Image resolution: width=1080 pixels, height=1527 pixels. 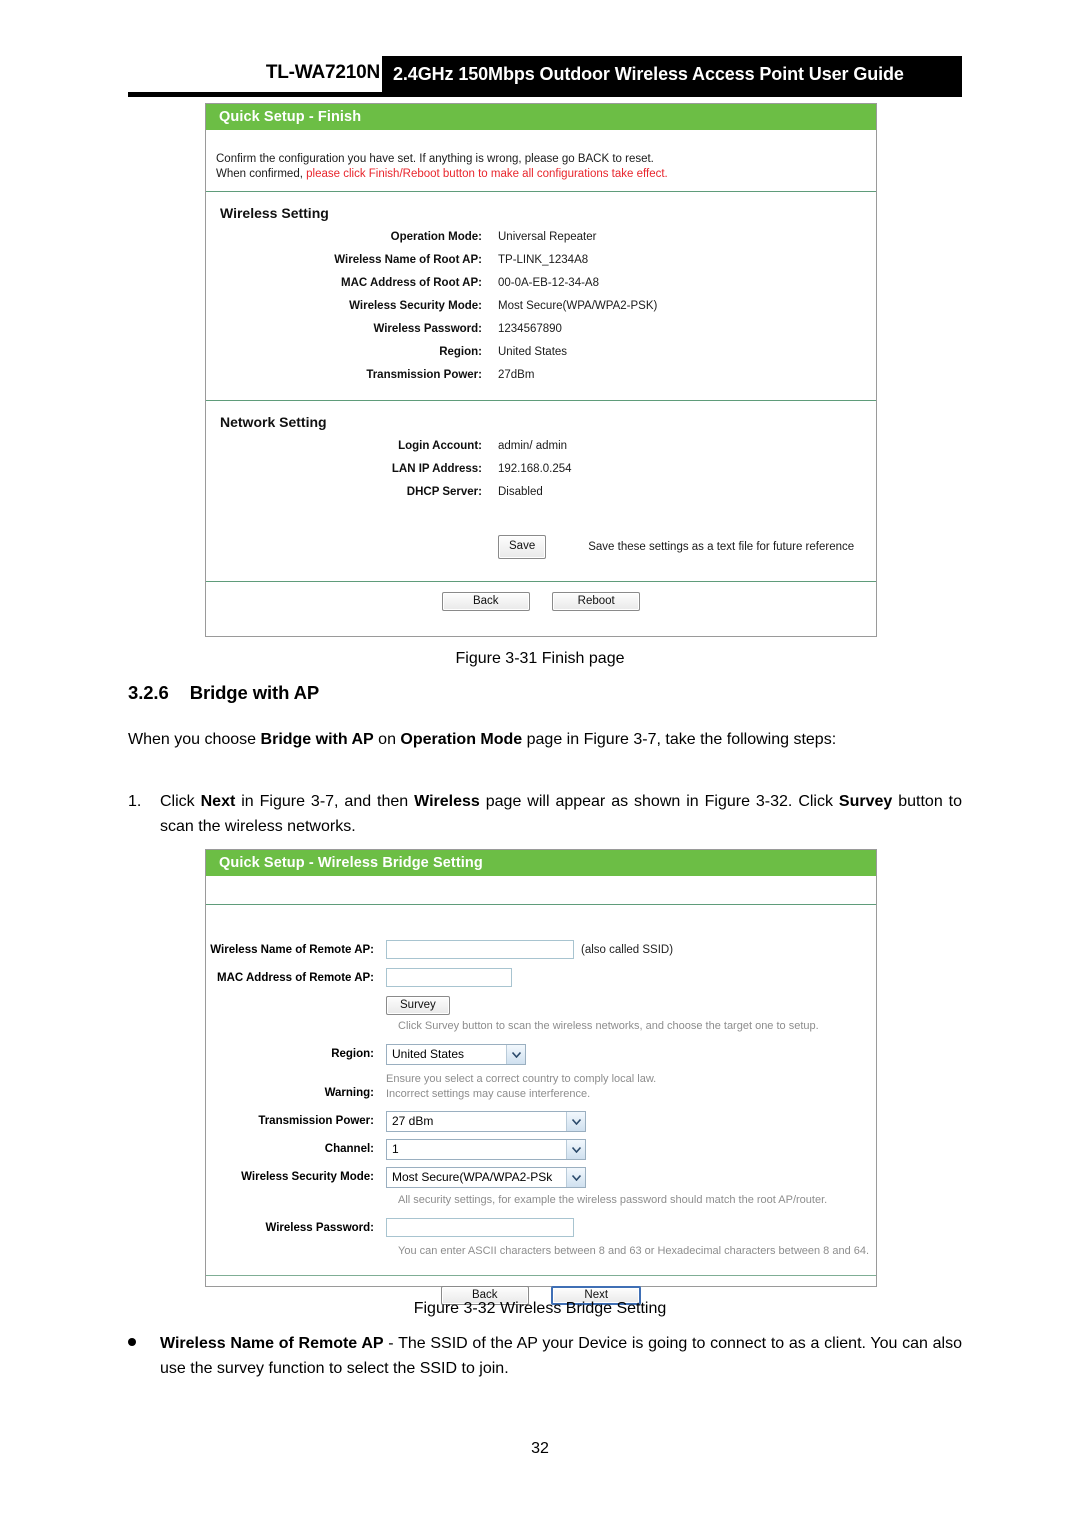 I want to click on transmission-power-select: 27 dBm, so click(x=486, y=1121).